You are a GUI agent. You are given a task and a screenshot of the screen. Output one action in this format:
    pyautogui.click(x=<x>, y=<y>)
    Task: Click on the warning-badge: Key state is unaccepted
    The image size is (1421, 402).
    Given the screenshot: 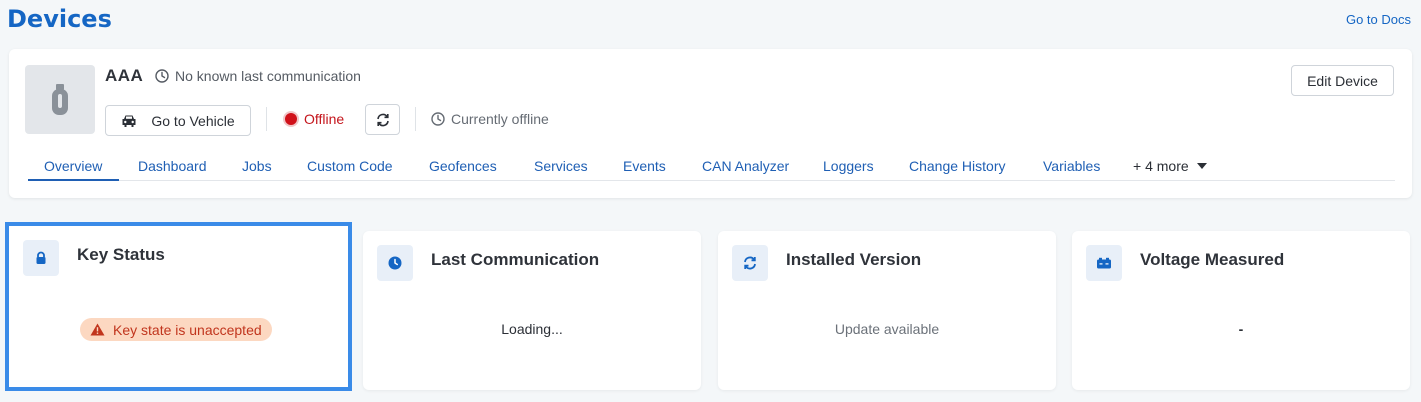 What is the action you would take?
    pyautogui.click(x=176, y=329)
    